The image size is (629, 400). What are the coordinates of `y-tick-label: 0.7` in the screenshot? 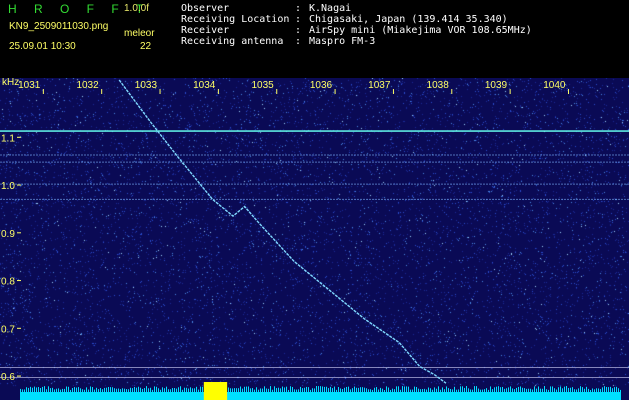 It's located at (8, 329).